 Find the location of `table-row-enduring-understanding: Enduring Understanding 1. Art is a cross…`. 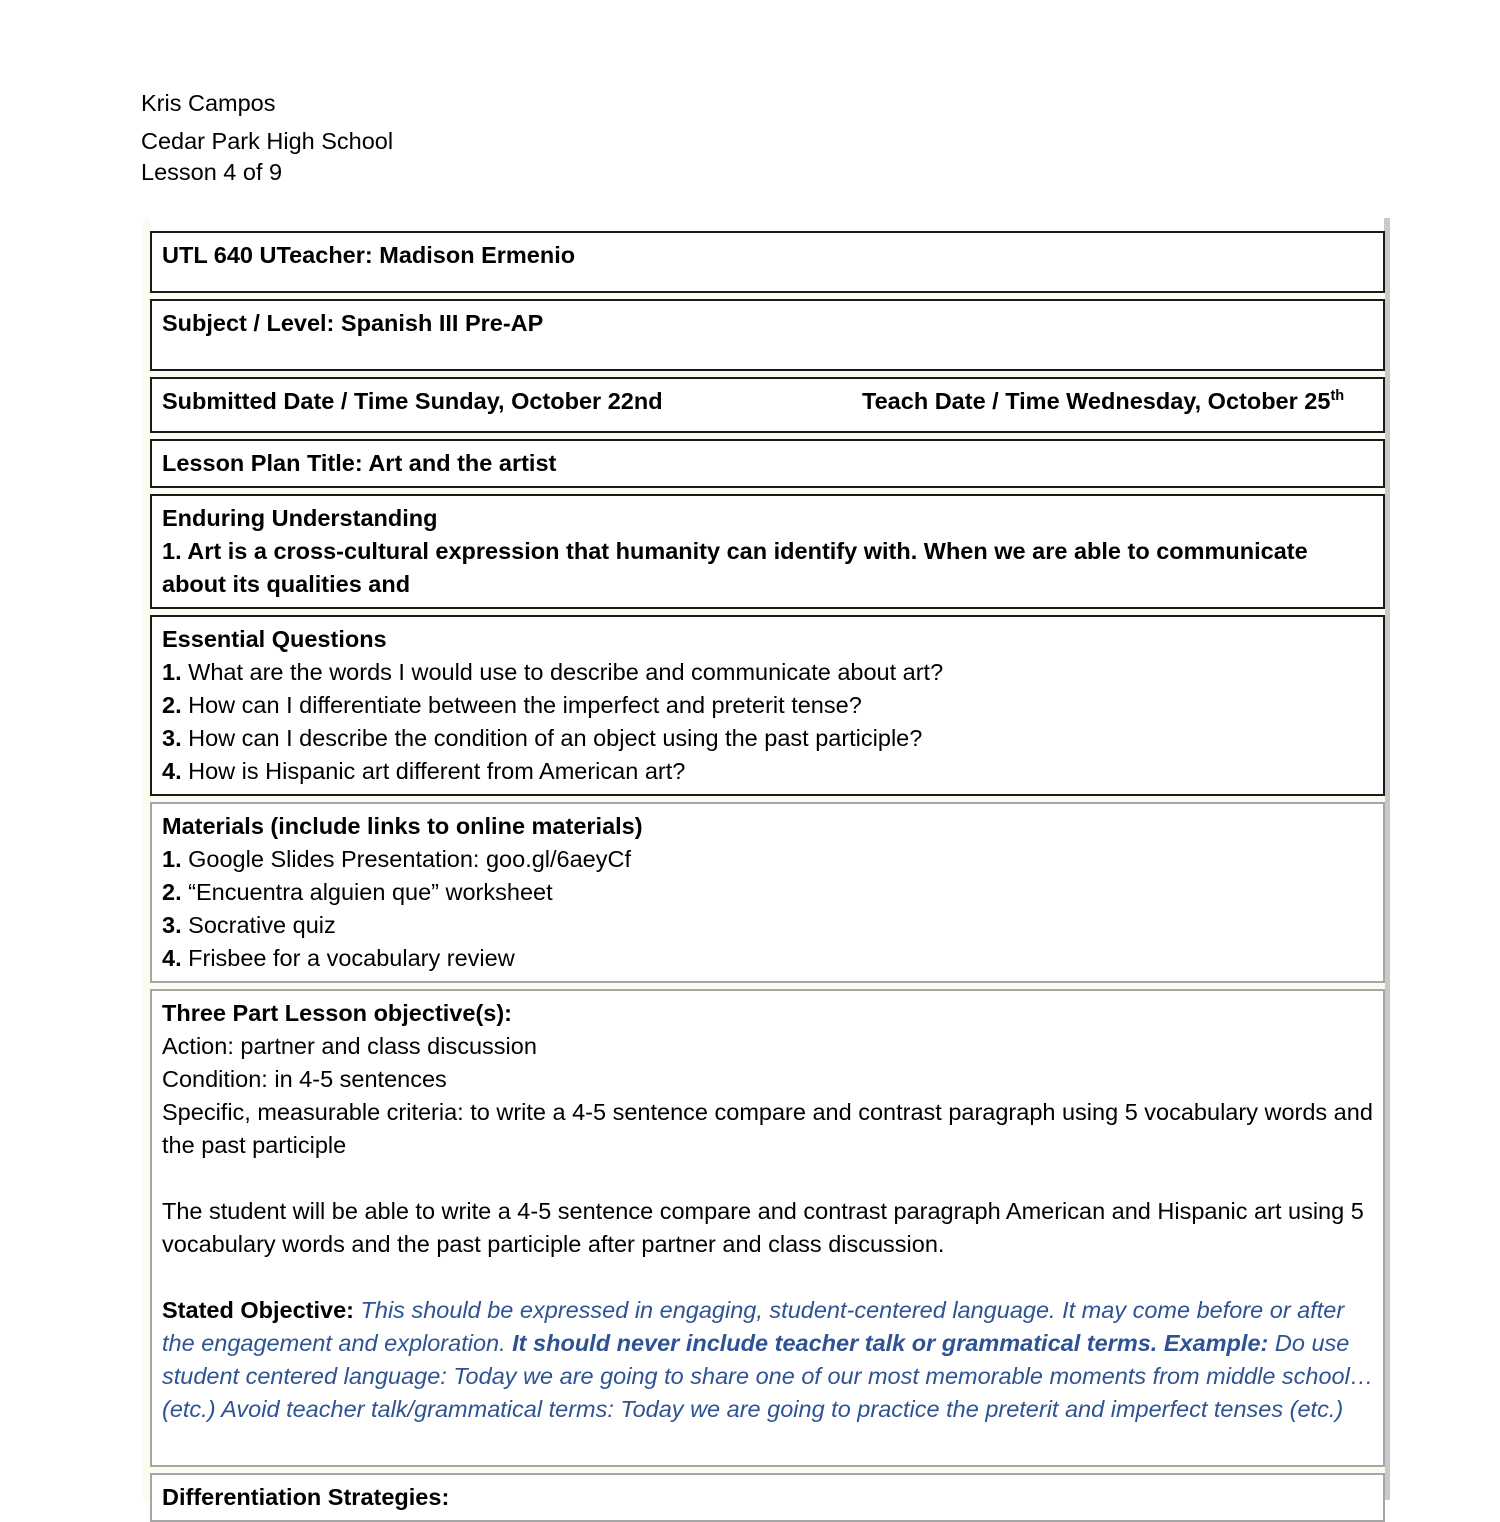

table-row-enduring-understanding: Enduring Understanding 1. Art is a cross… is located at coordinates (767, 551).